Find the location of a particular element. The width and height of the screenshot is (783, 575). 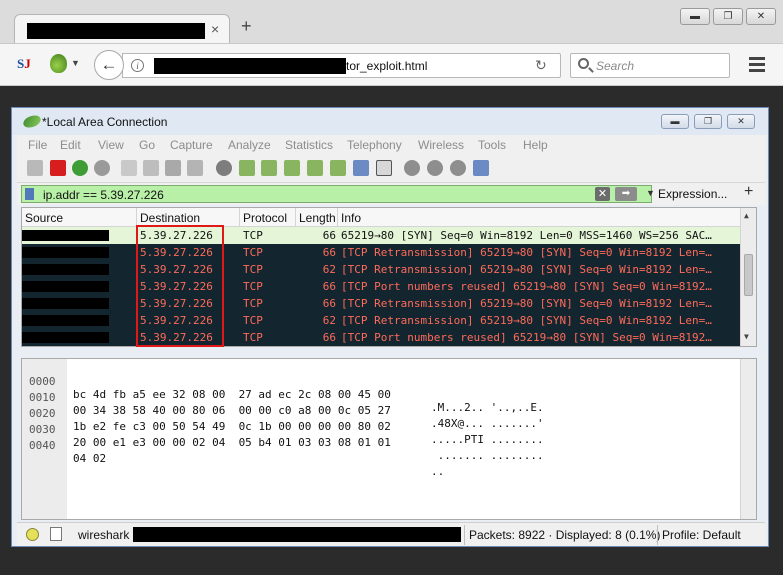

browser-minimize-button: ▬ is located at coordinates (695, 16).